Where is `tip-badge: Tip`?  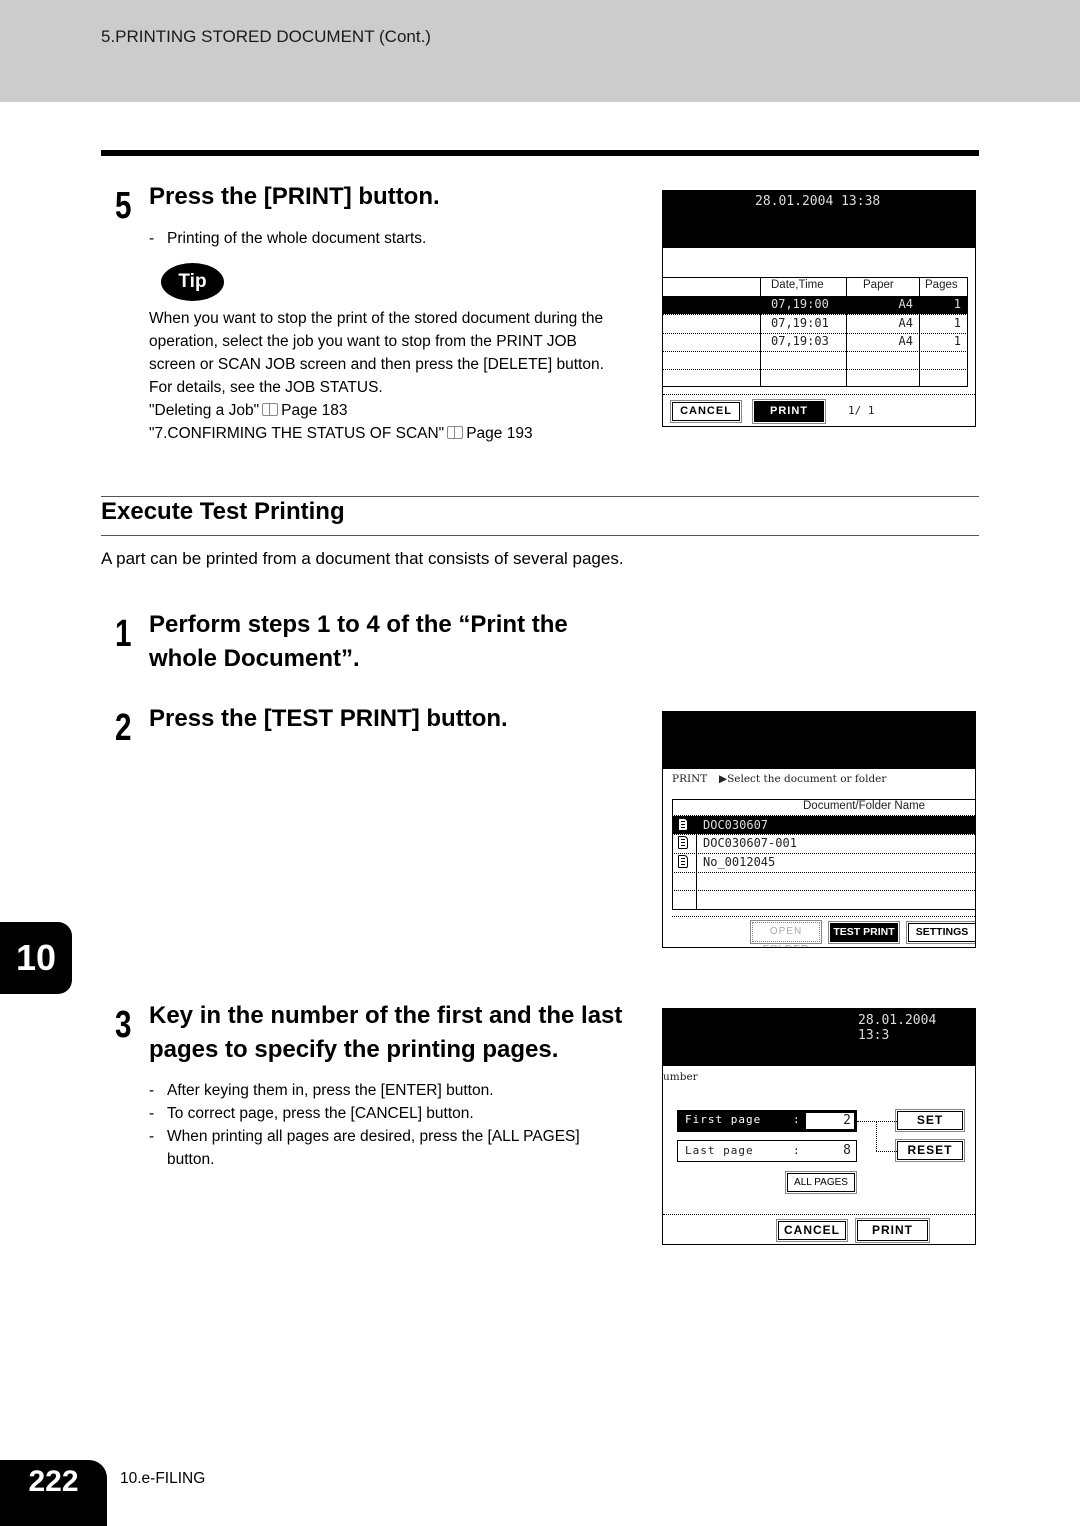
tip-badge: Tip is located at coordinates (192, 282).